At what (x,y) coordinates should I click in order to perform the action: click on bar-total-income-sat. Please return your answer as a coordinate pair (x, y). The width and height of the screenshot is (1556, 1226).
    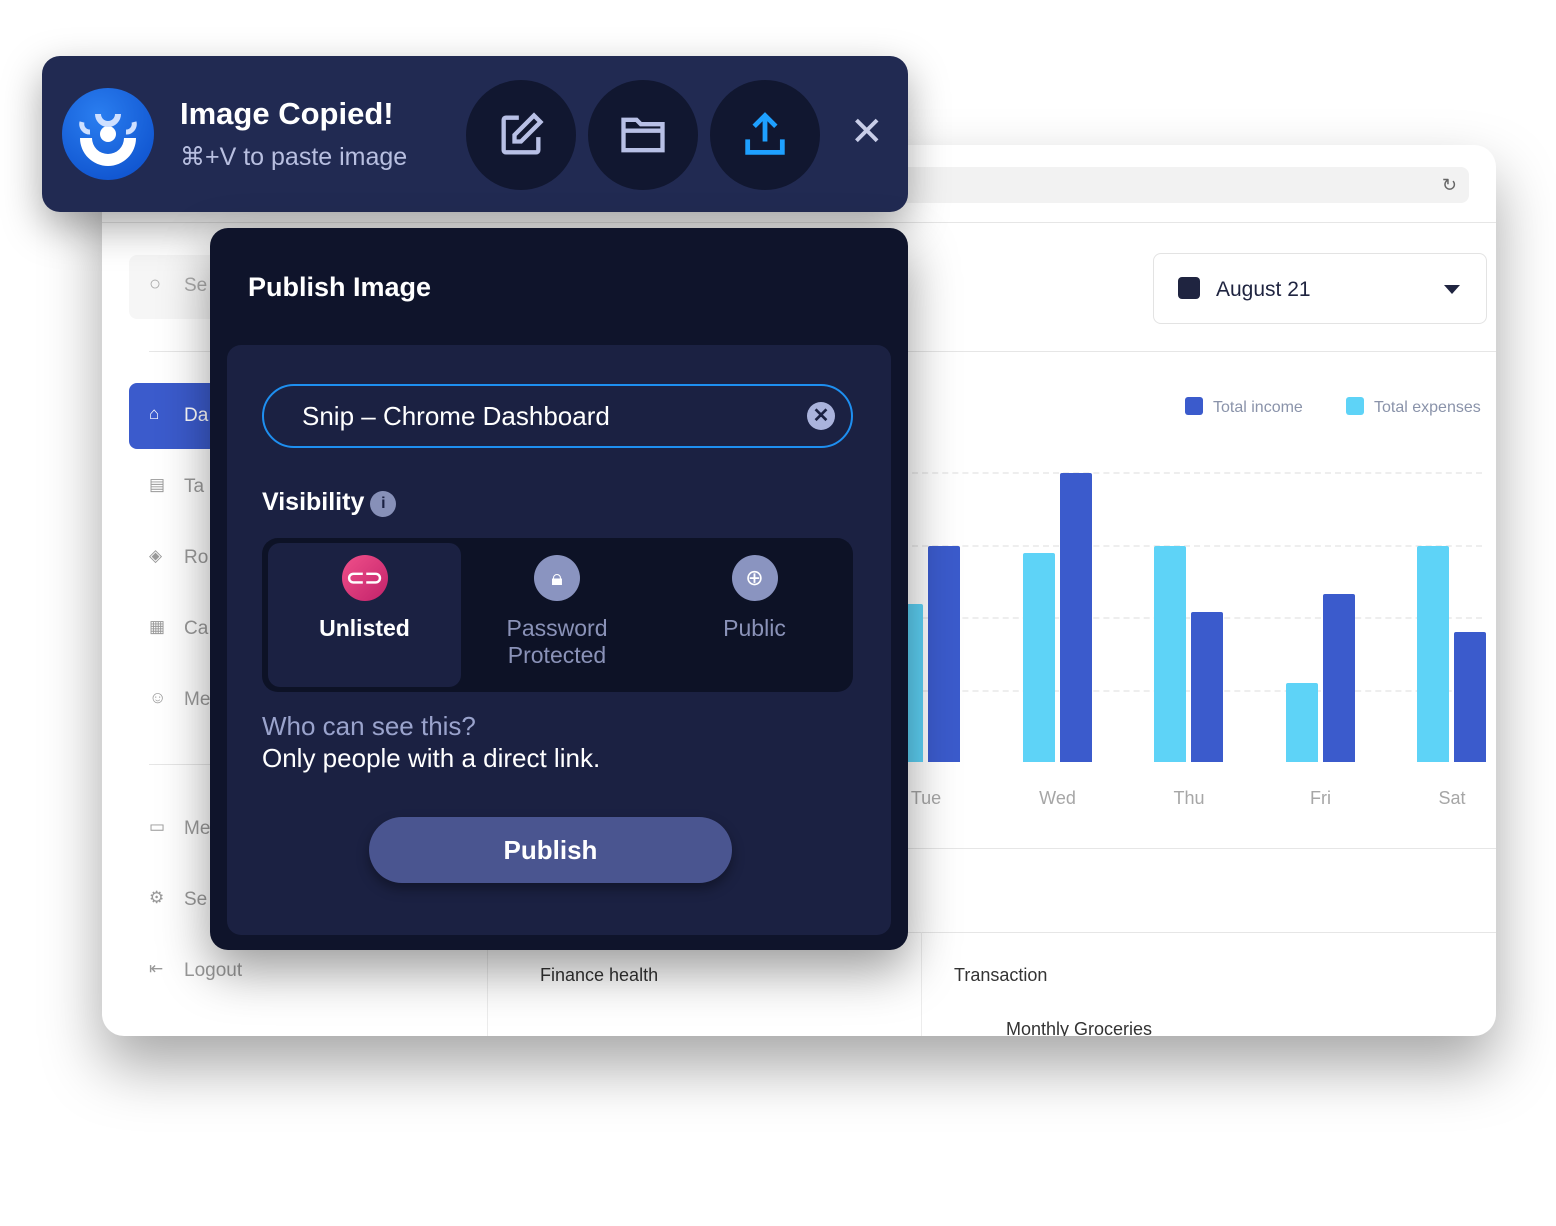
    Looking at the image, I should click on (1470, 697).